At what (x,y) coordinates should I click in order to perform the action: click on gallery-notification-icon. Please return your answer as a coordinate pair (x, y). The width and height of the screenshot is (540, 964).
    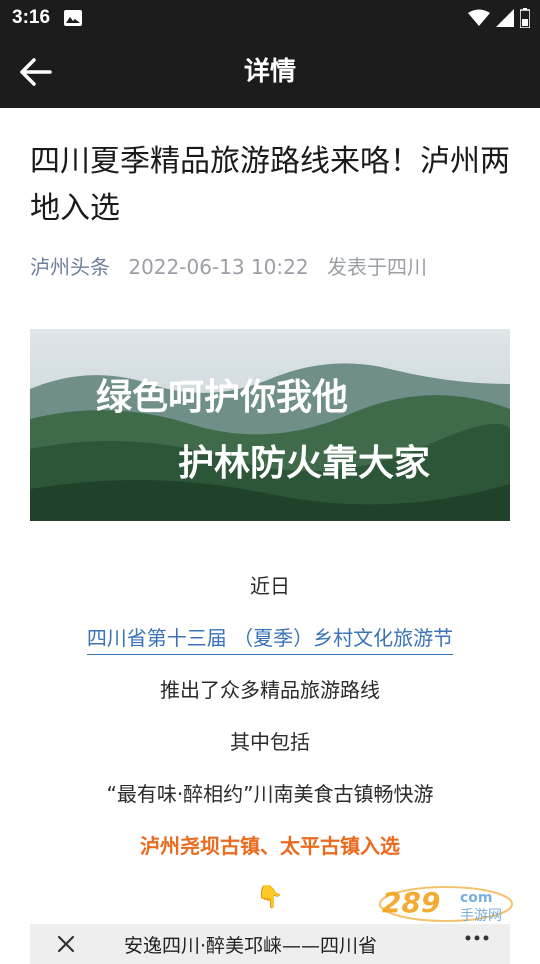
    Looking at the image, I should click on (73, 18).